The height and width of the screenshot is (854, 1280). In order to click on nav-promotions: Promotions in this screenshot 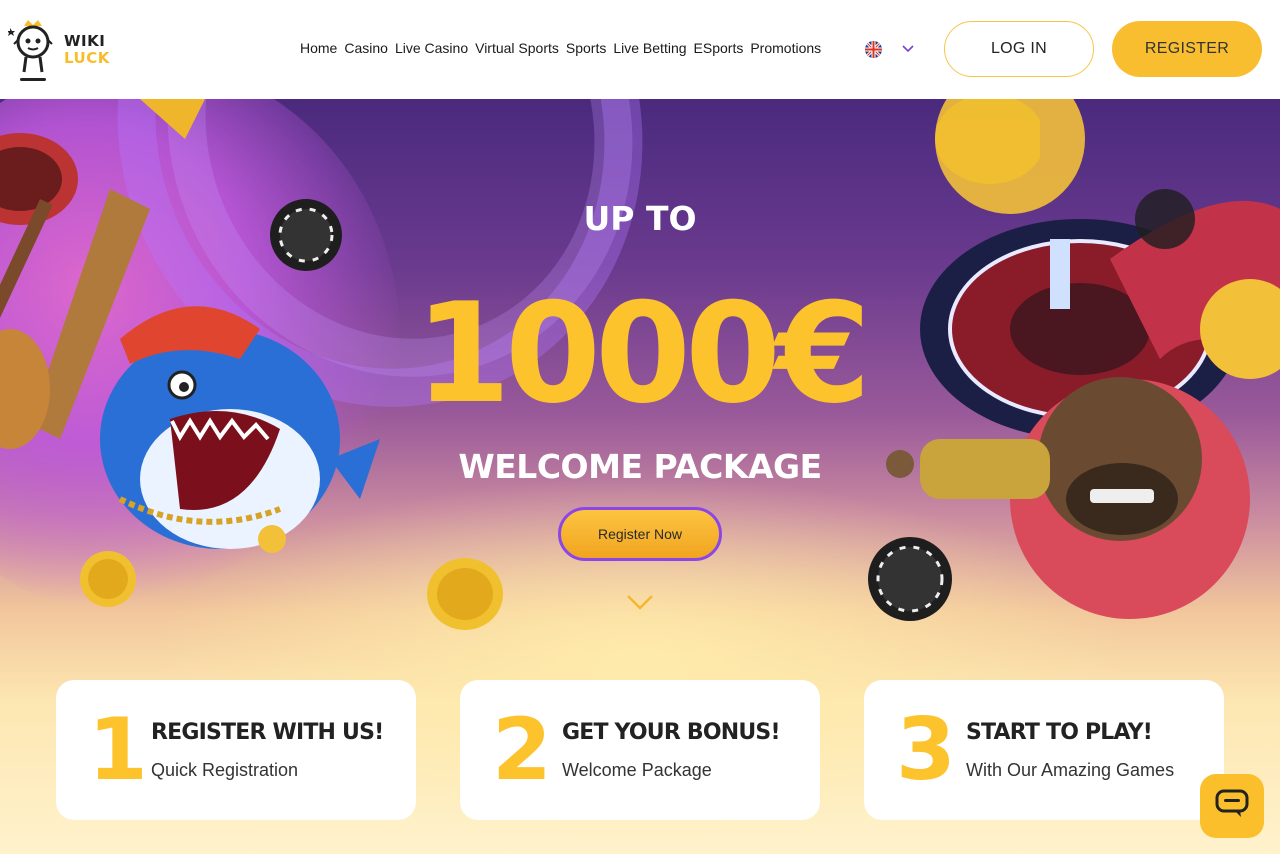, I will do `click(785, 48)`.